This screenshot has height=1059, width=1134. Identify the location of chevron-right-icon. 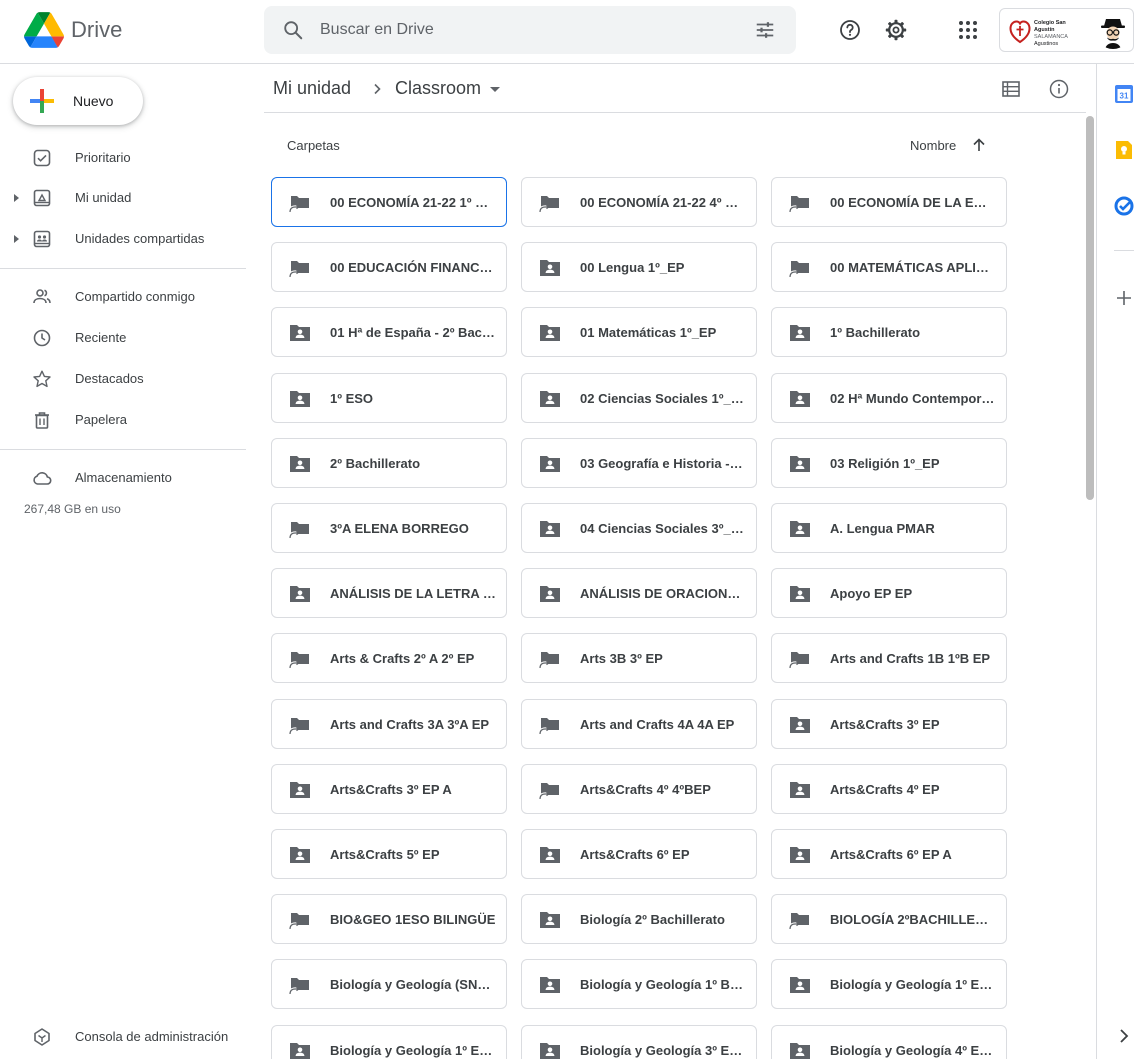
(1124, 1036).